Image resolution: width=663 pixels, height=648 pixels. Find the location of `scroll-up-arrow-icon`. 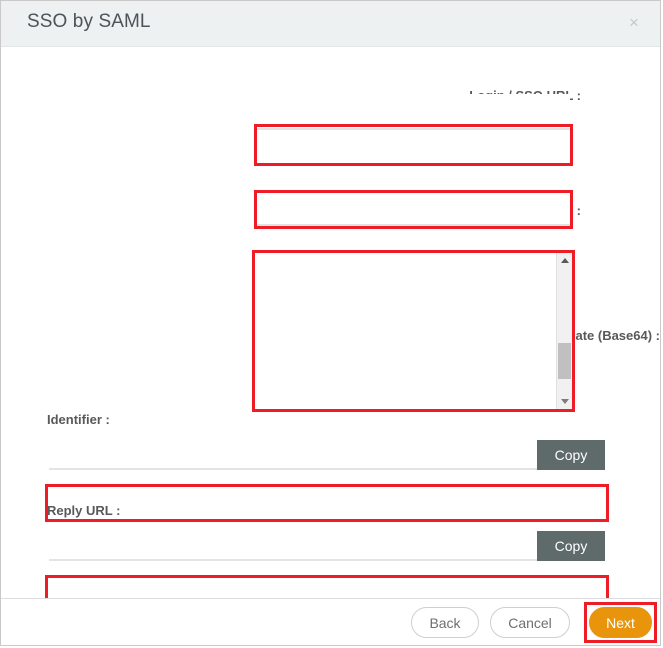

scroll-up-arrow-icon is located at coordinates (564, 260).